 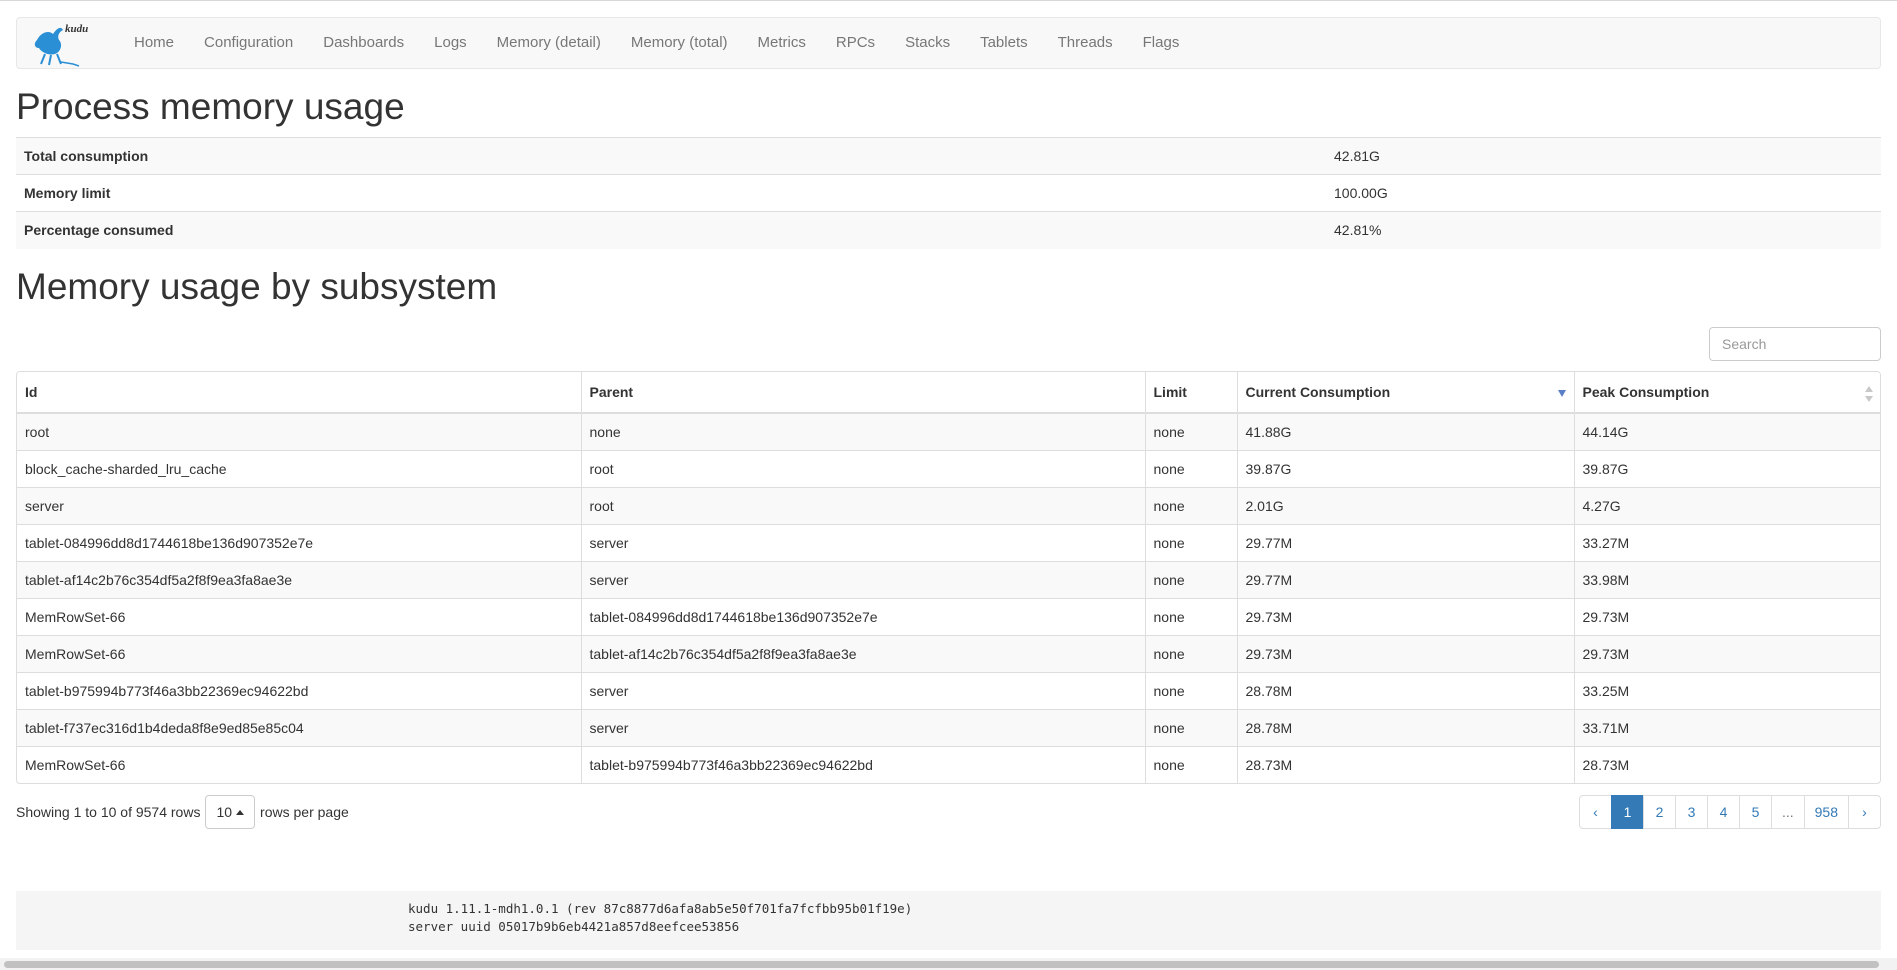 I want to click on column-header-label: Current Consumption, so click(x=1318, y=392).